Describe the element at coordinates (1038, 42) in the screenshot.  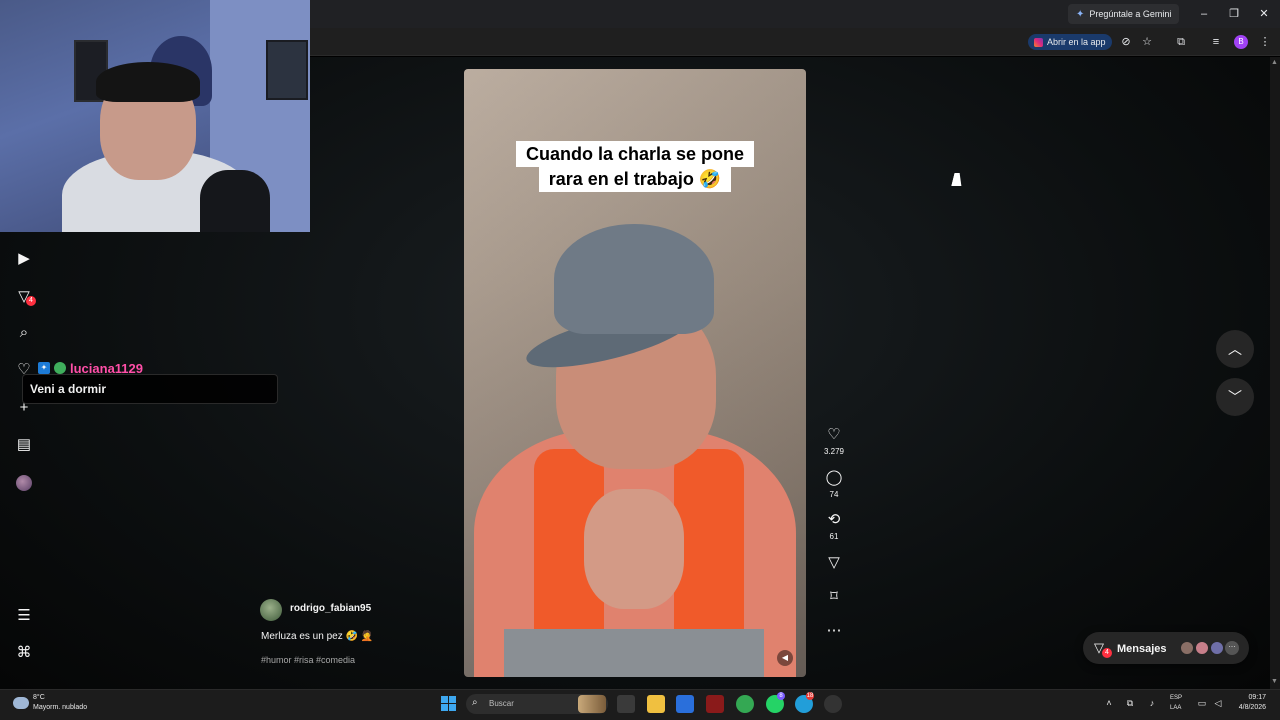
I see `instagram-icon` at that location.